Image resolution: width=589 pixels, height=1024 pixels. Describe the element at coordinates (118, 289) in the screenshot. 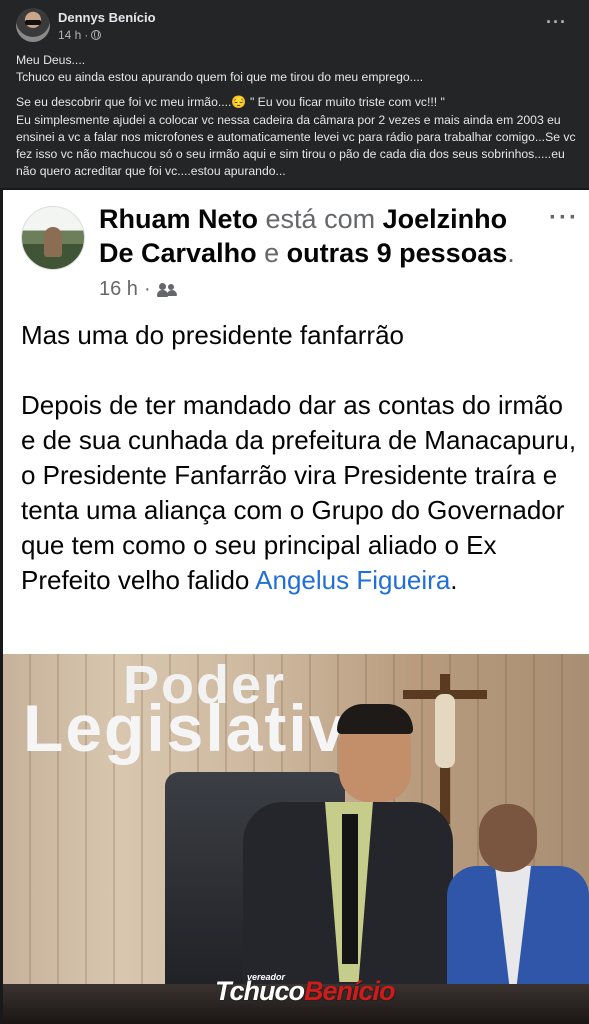

I see `shared-post-time: 16 h` at that location.